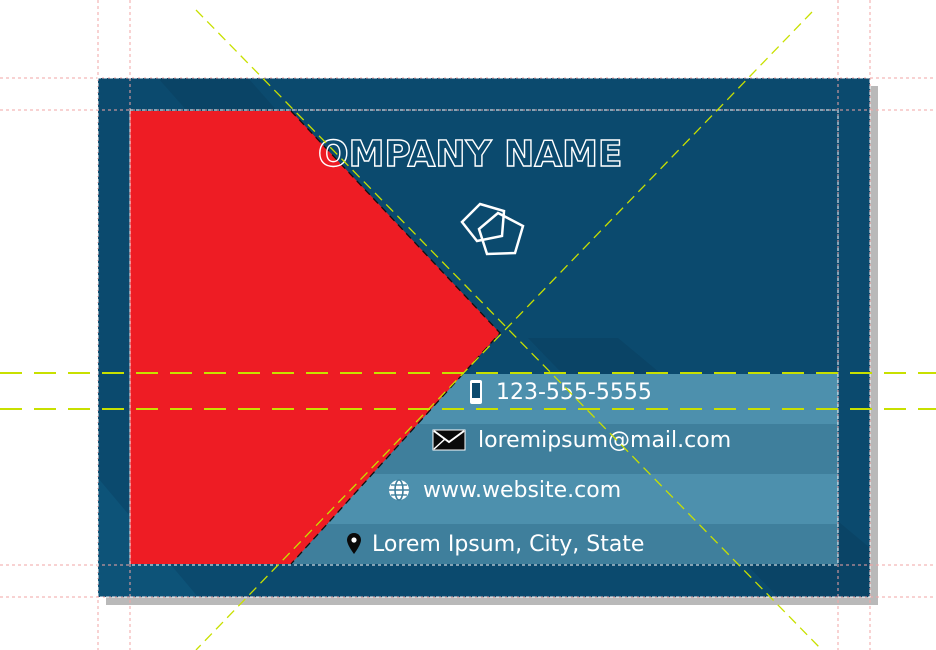  I want to click on map-pin-icon, so click(354, 544).